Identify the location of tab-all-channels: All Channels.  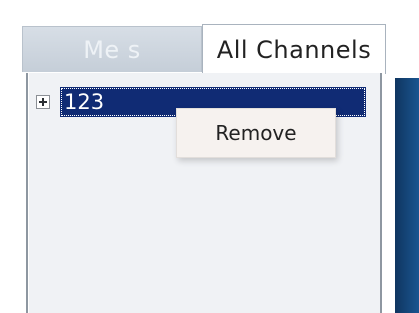
(294, 49).